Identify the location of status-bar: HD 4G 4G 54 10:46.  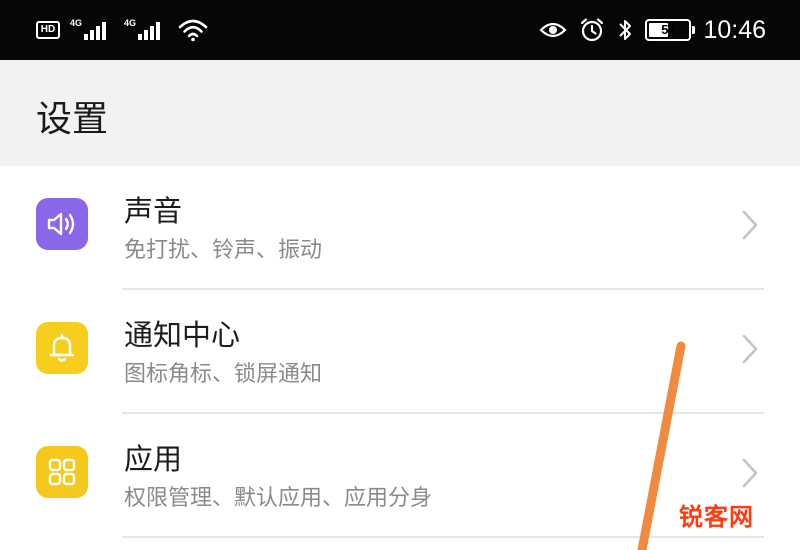
(400, 30).